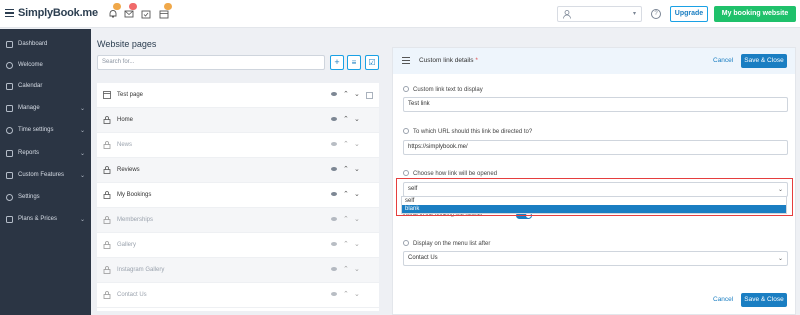 This screenshot has height=315, width=800. Describe the element at coordinates (354, 62) in the screenshot. I see `list-view-button: ≡` at that location.